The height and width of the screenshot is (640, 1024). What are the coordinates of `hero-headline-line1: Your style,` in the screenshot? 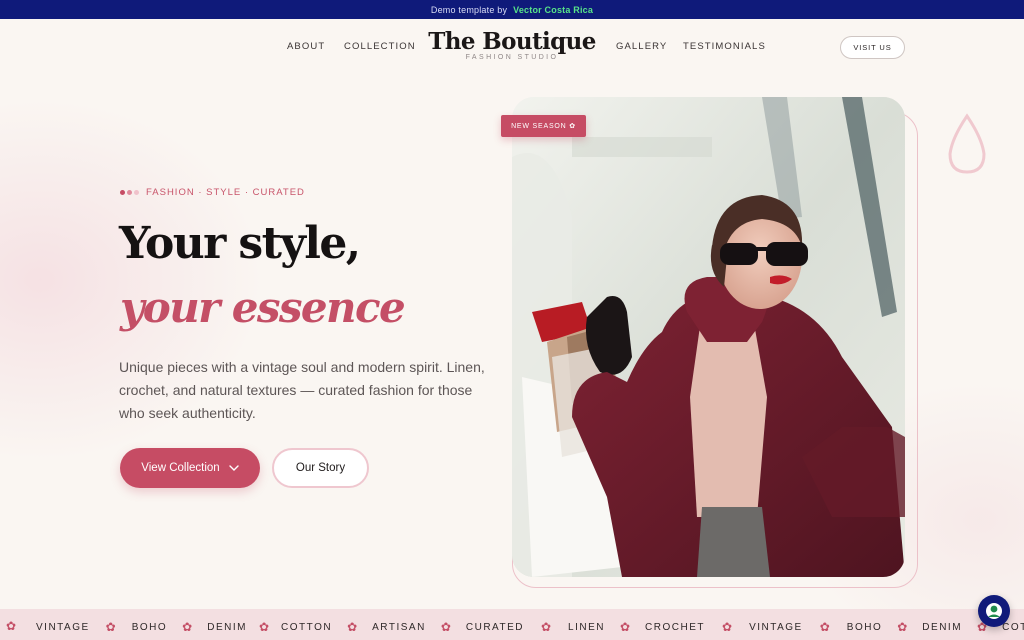 It's located at (240, 243).